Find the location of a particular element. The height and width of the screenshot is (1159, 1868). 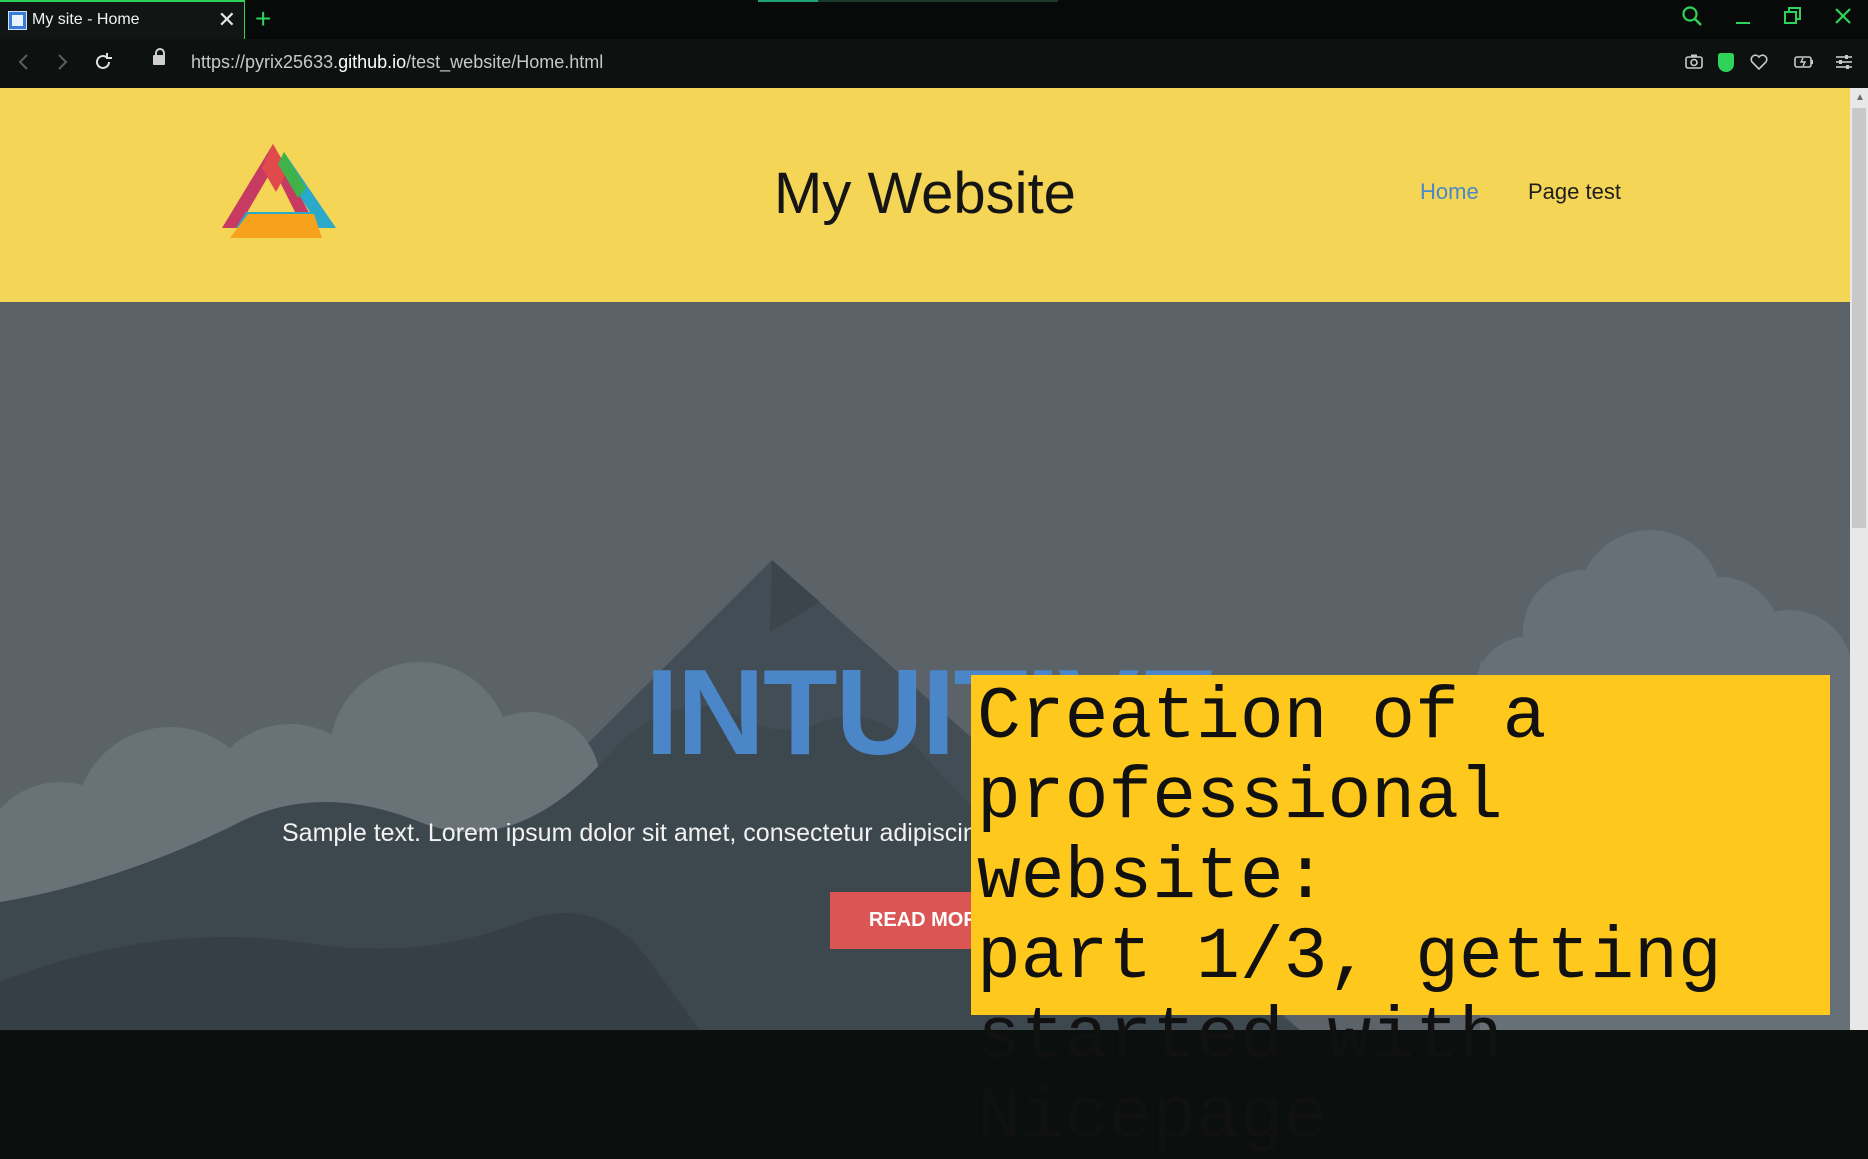

shield-icon is located at coordinates (1726, 62).